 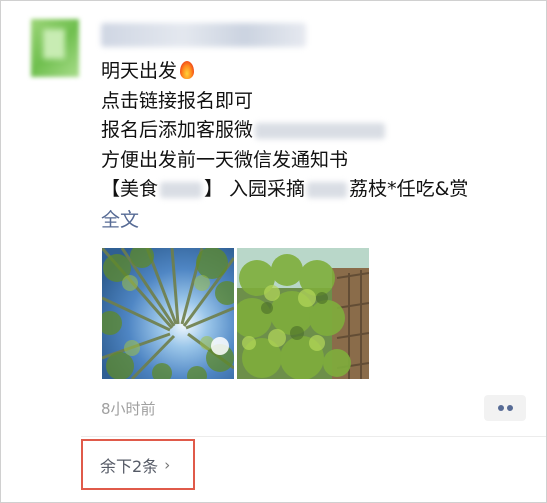 What do you see at coordinates (284, 72) in the screenshot?
I see `post-line-1: 明天出发` at bounding box center [284, 72].